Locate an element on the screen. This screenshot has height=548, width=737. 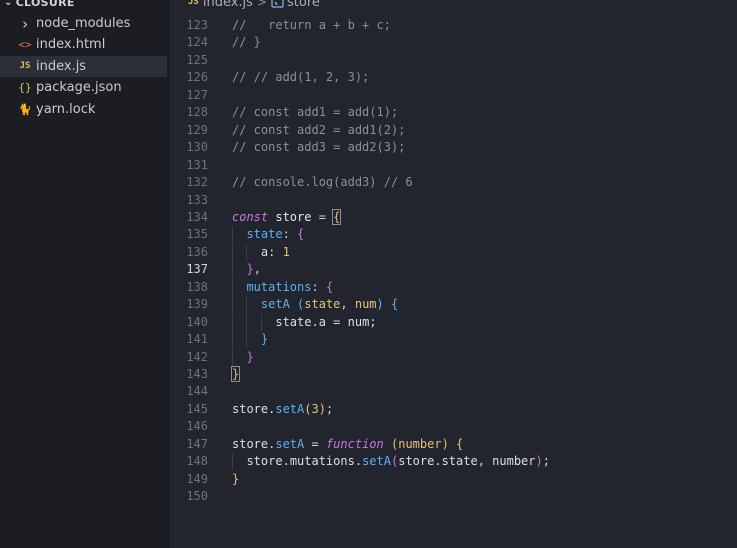
code-token: // const add1 = add(1); is located at coordinates (315, 112).